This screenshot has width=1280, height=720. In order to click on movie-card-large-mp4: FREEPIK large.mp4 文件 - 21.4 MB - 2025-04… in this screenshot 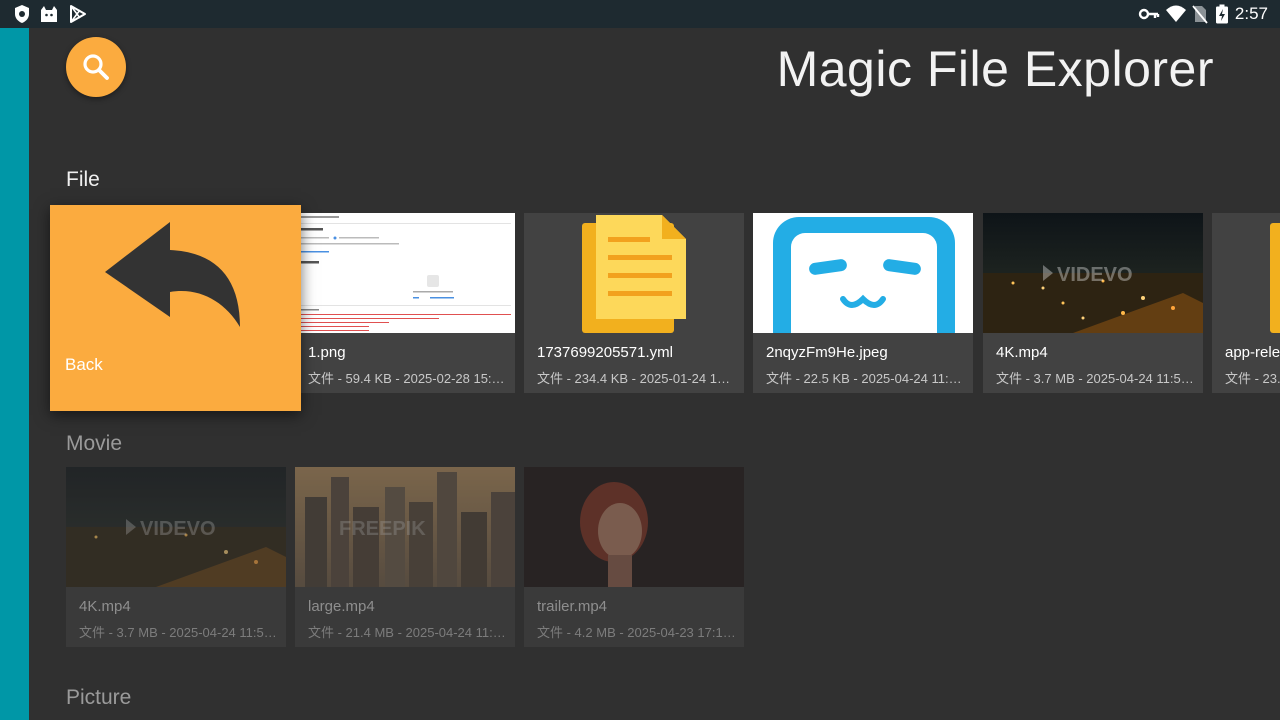, I will do `click(405, 557)`.